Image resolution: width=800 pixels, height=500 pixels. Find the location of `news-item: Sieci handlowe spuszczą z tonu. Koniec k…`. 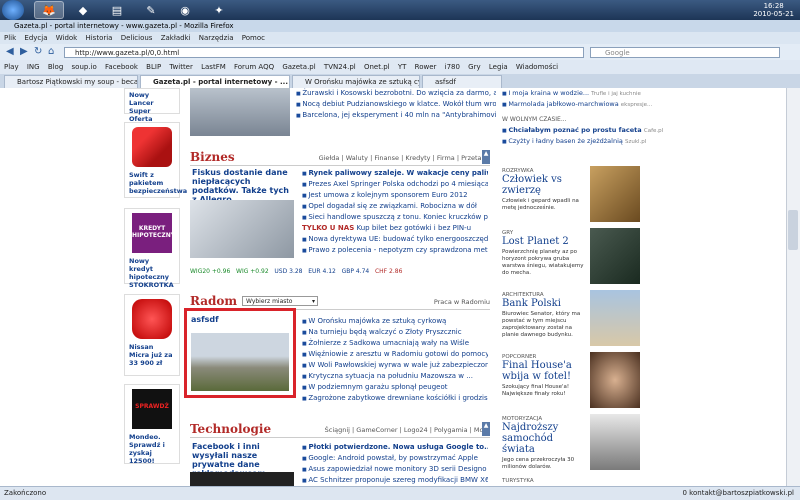

news-item: Sieci handlowe spuszczą z tonu. Koniec k… is located at coordinates (395, 217).